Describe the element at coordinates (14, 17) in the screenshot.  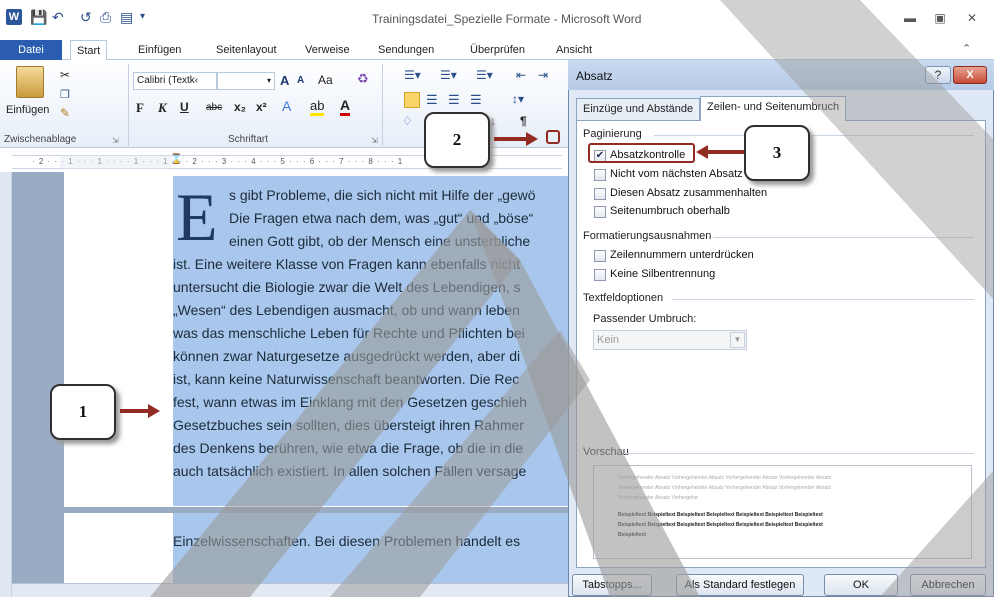
I see `word-app-icon: W` at that location.